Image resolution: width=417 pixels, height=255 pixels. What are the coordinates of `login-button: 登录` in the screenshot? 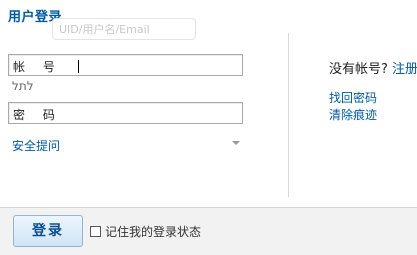 It's located at (48, 231).